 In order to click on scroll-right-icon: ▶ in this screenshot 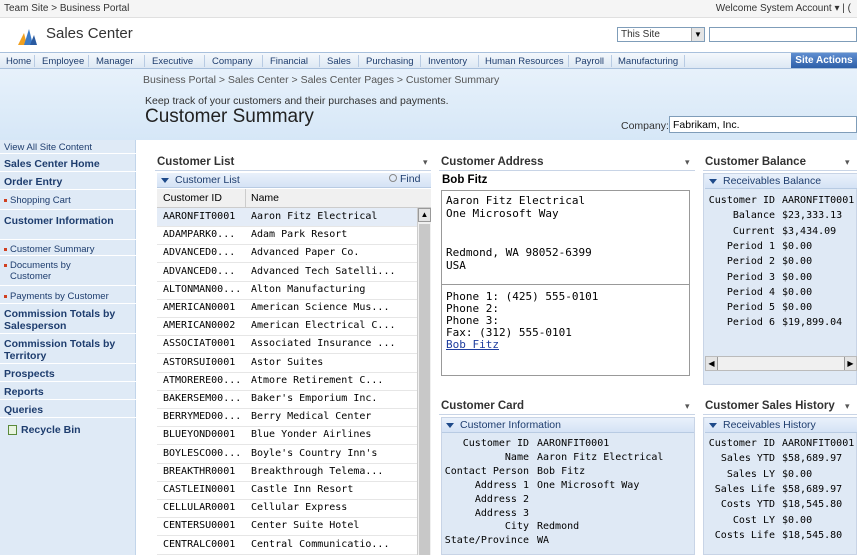, I will do `click(850, 363)`.